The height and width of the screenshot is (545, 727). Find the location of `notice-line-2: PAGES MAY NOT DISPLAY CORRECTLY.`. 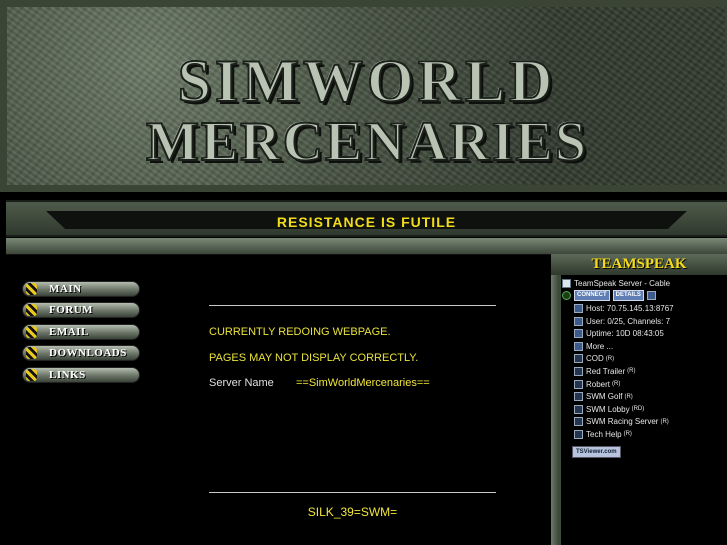

notice-line-2: PAGES MAY NOT DISPLAY CORRECTLY. is located at coordinates (314, 358).